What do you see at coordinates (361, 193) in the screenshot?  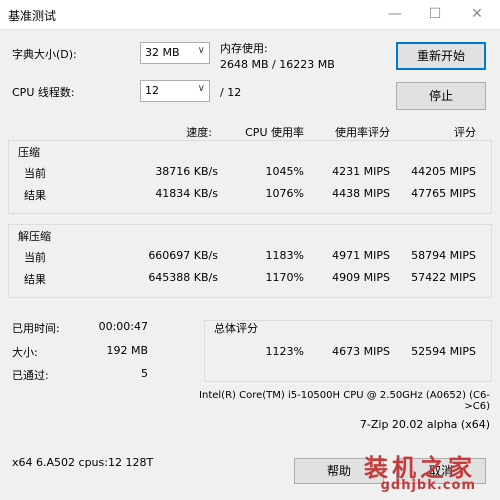 I see `compress-result-rating-usage: 4438 MIPS` at bounding box center [361, 193].